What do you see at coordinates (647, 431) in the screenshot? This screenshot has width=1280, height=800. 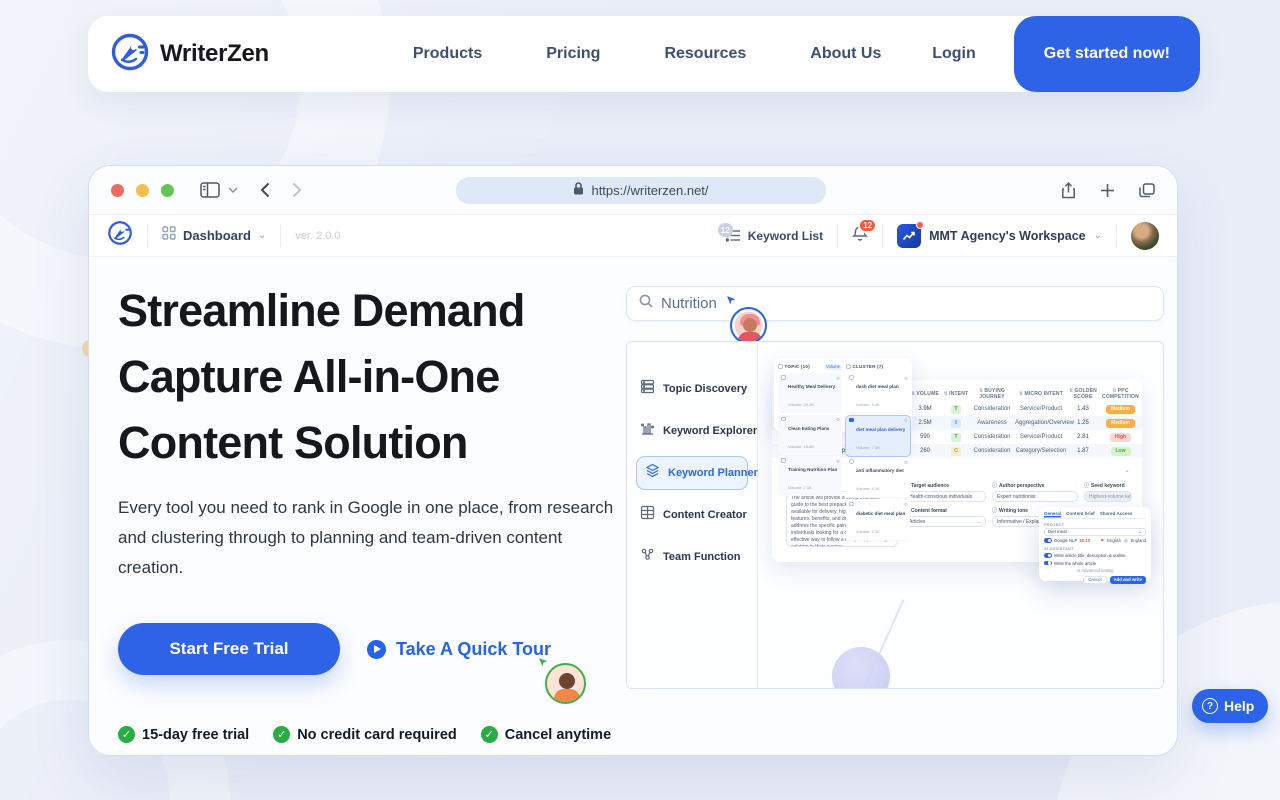 I see `keyword-explorer-icon` at bounding box center [647, 431].